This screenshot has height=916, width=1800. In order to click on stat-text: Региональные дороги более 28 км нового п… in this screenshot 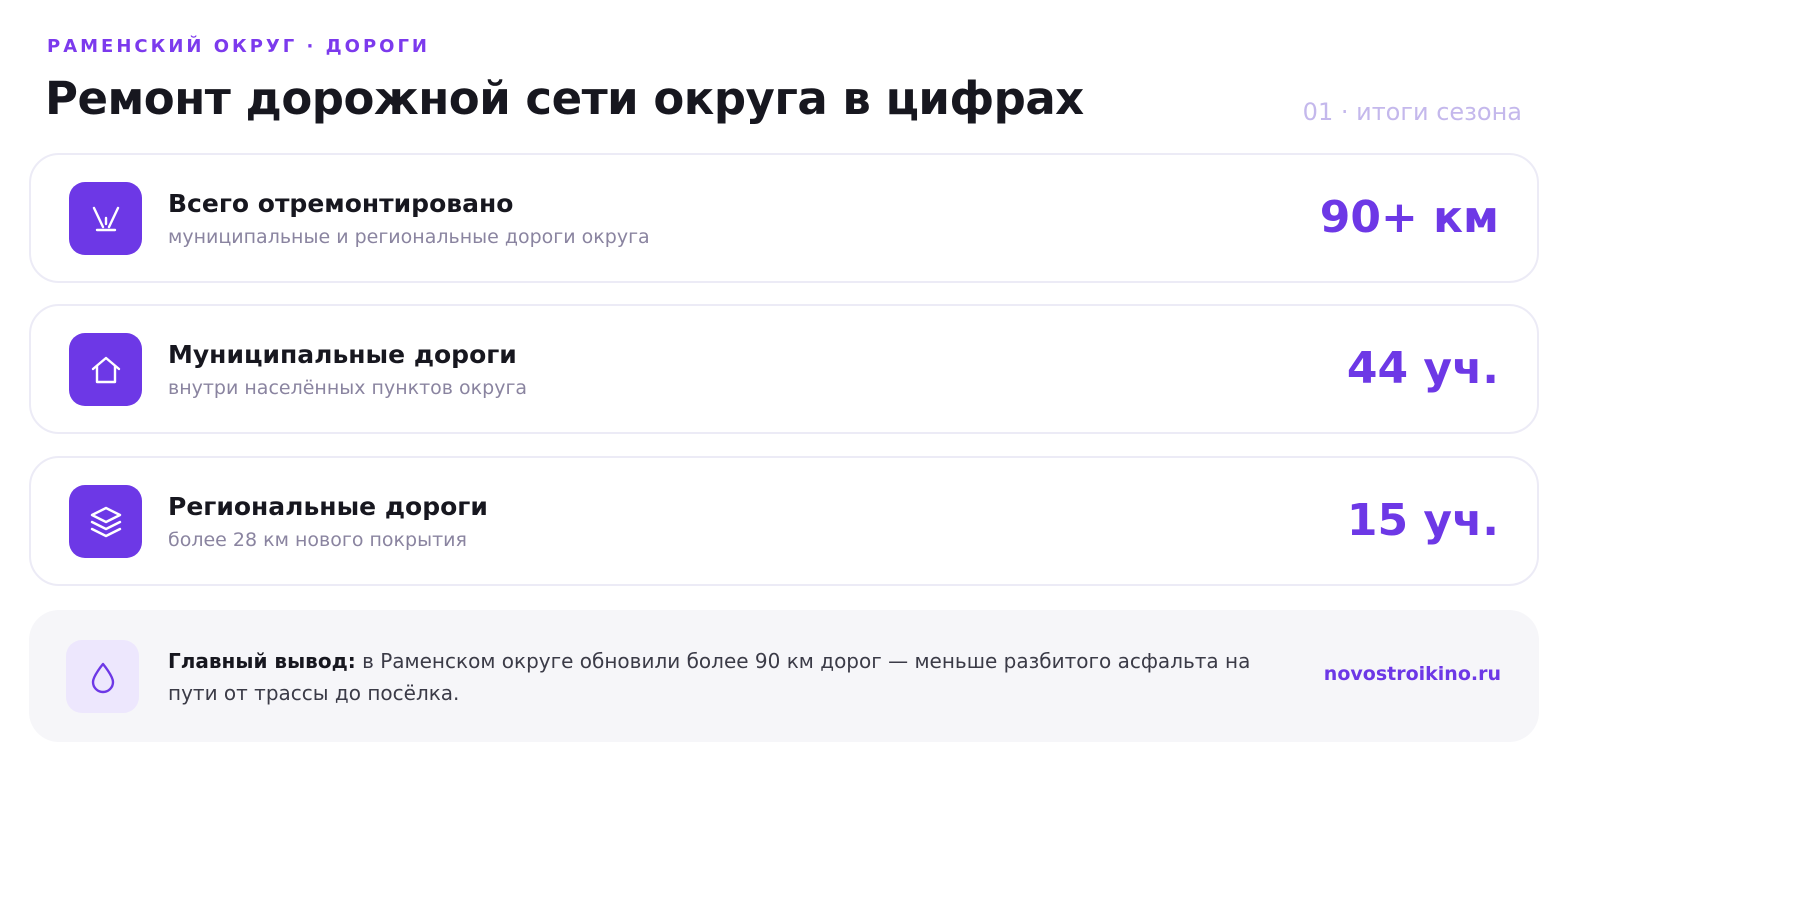, I will do `click(328, 522)`.